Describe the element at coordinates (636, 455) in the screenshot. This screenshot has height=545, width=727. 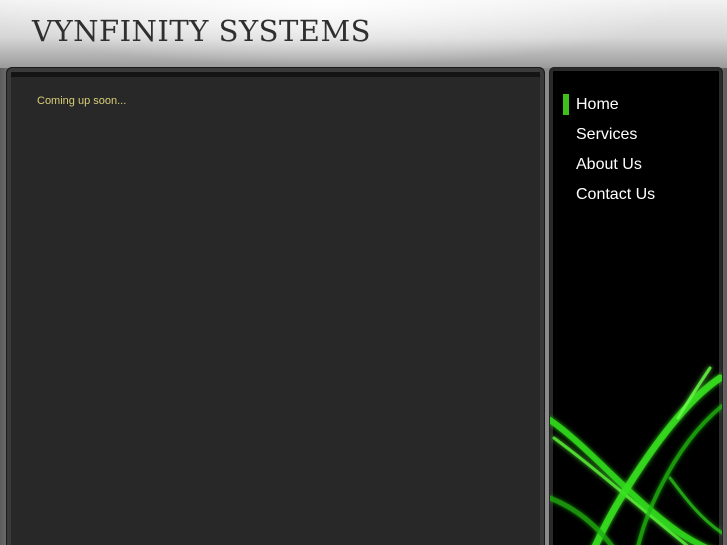
I see `binary-stream-graphic` at that location.